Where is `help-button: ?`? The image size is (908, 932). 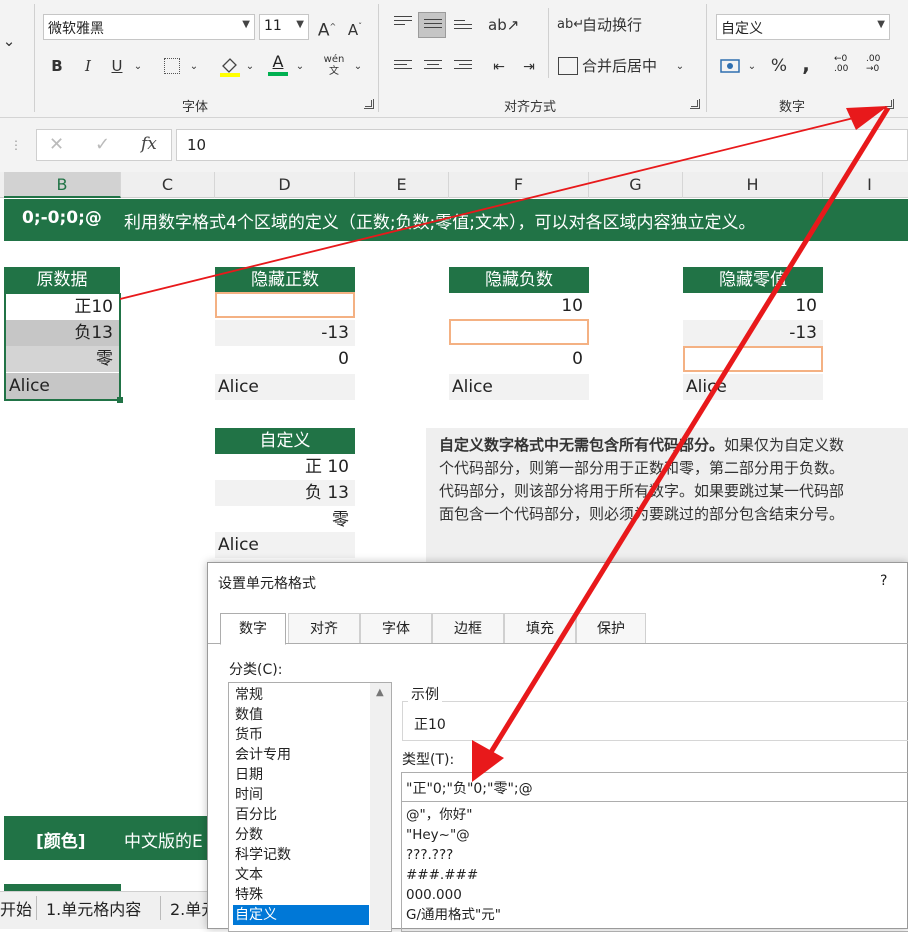 help-button: ? is located at coordinates (883, 581).